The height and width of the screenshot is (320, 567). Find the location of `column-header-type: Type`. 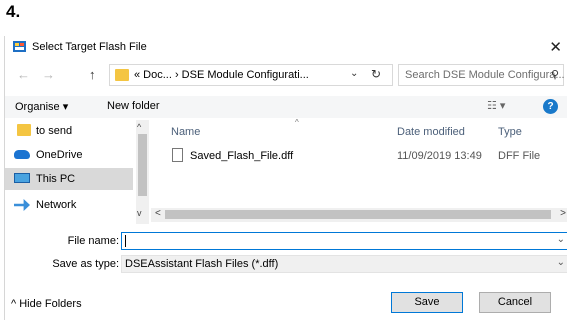

column-header-type: Type is located at coordinates (510, 132).